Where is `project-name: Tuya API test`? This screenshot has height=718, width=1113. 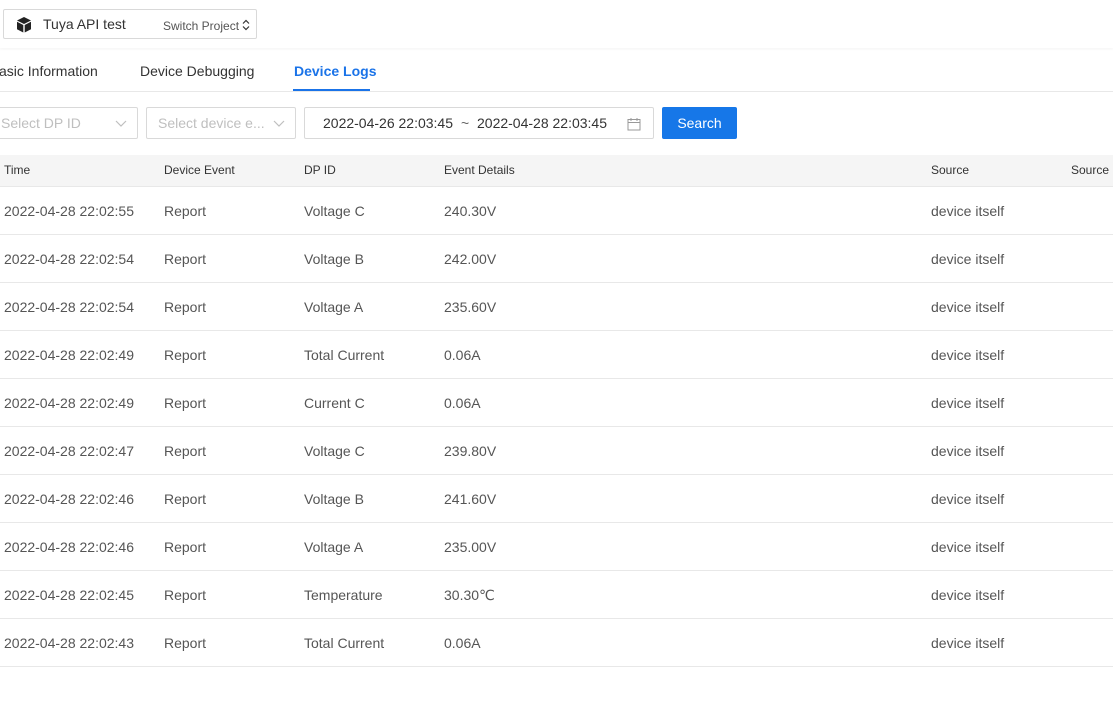
project-name: Tuya API test is located at coordinates (84, 24).